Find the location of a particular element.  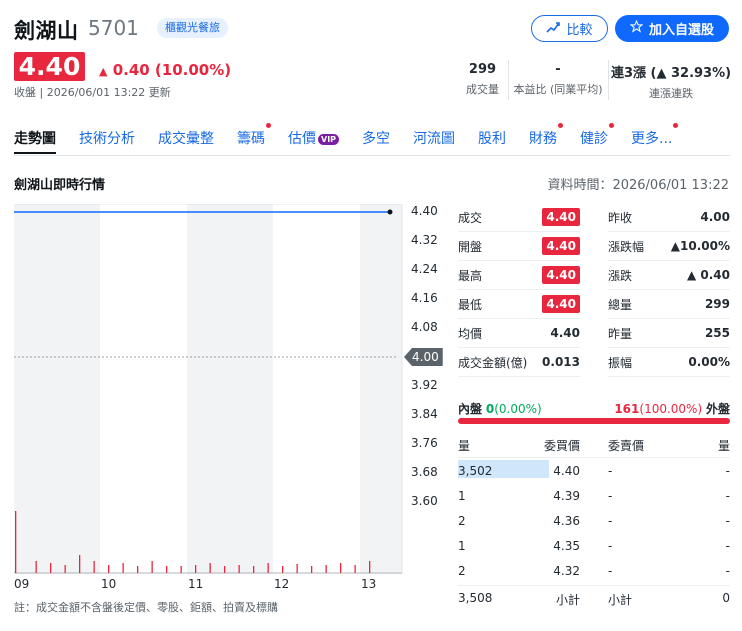

tab-bull-bear: 多空 is located at coordinates (376, 141).